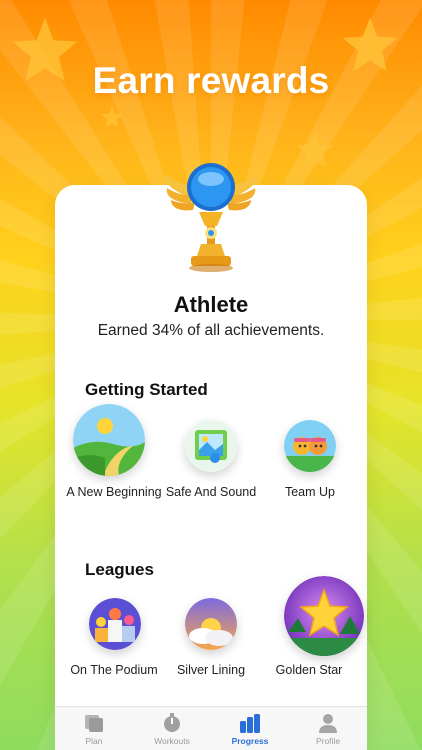  I want to click on badge-a-new-beginning, so click(109, 440).